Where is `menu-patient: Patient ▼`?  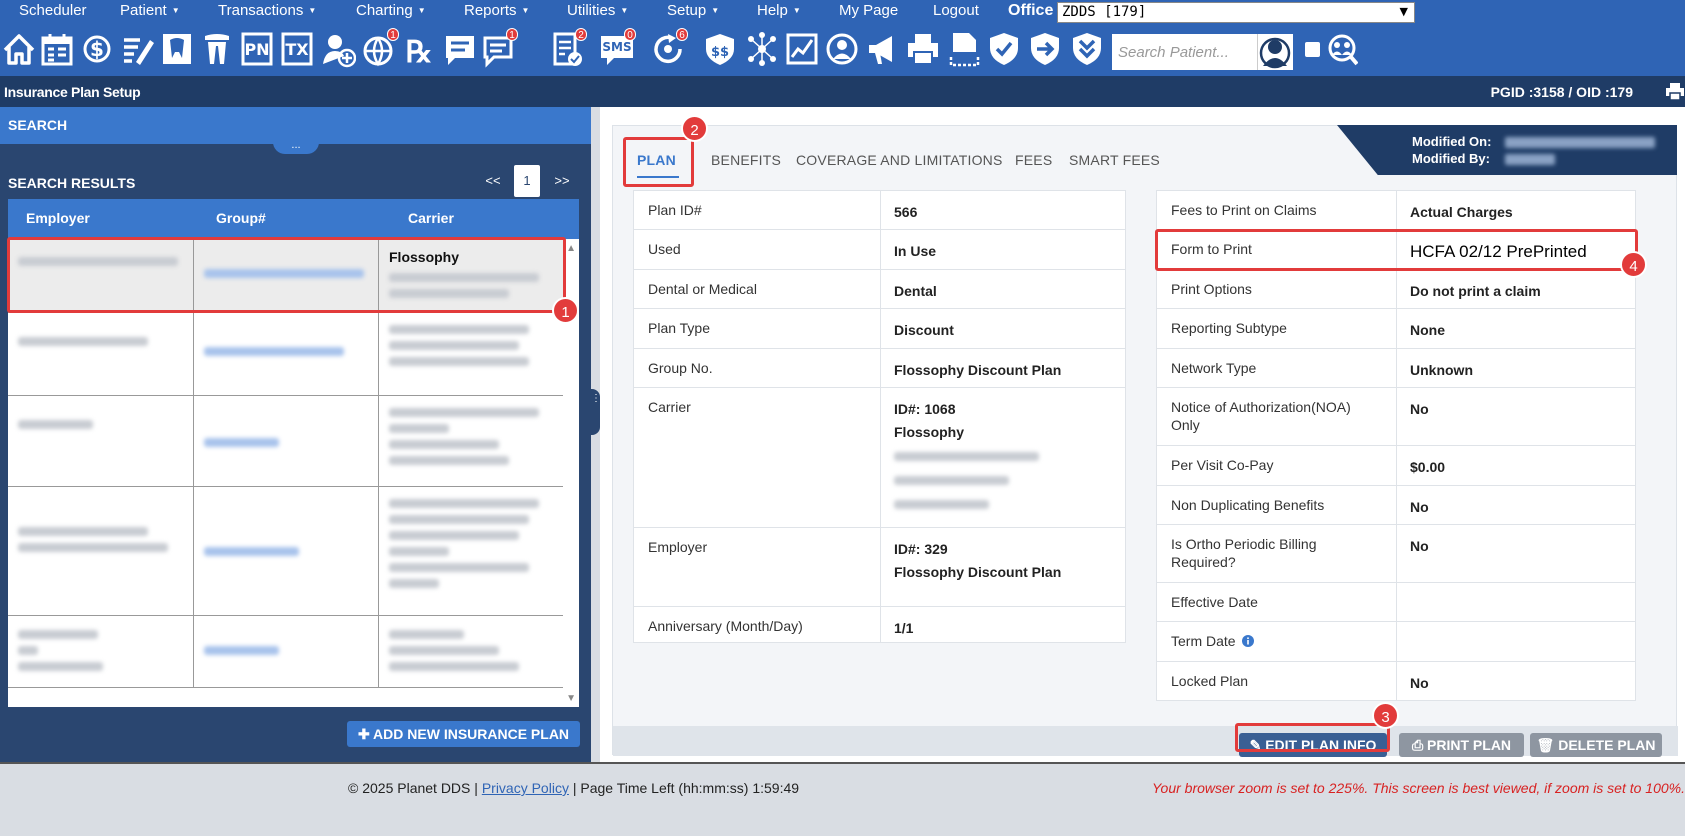
menu-patient: Patient ▼ is located at coordinates (150, 10).